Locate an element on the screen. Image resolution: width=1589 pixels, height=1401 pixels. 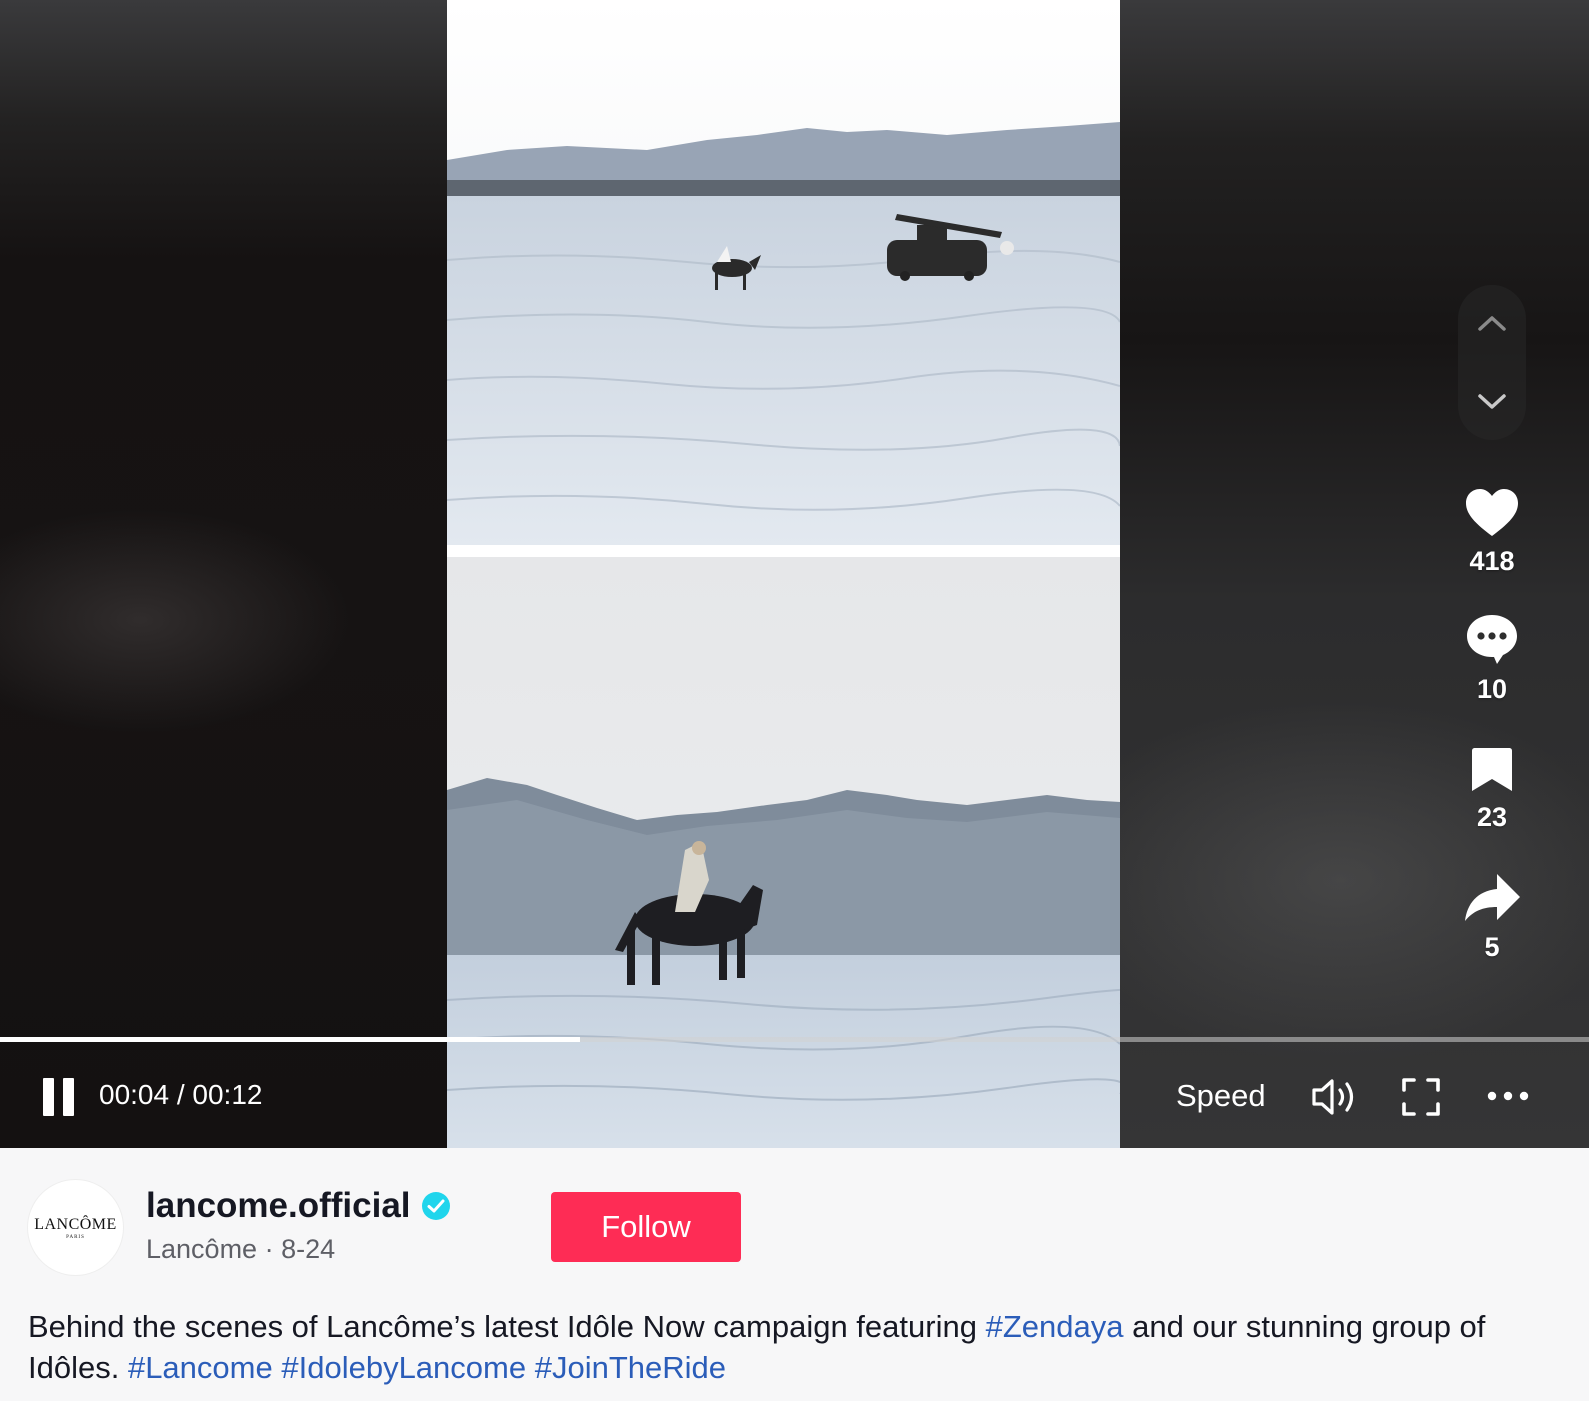
volume-button is located at coordinates (1335, 1099).